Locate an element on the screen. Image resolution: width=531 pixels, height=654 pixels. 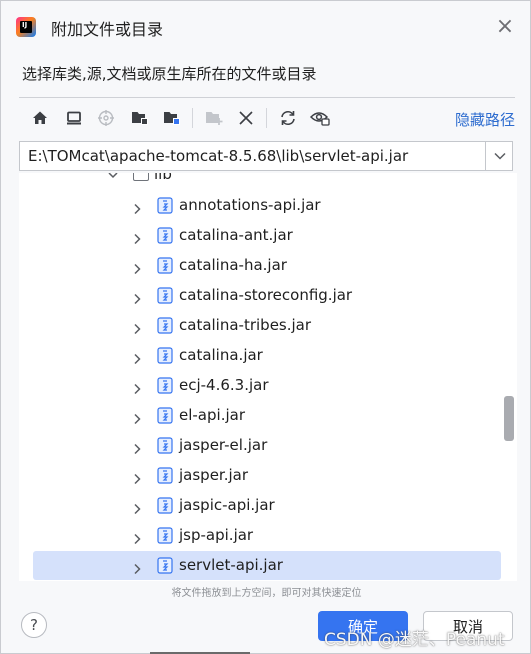
locate-icon is located at coordinates (106, 118).